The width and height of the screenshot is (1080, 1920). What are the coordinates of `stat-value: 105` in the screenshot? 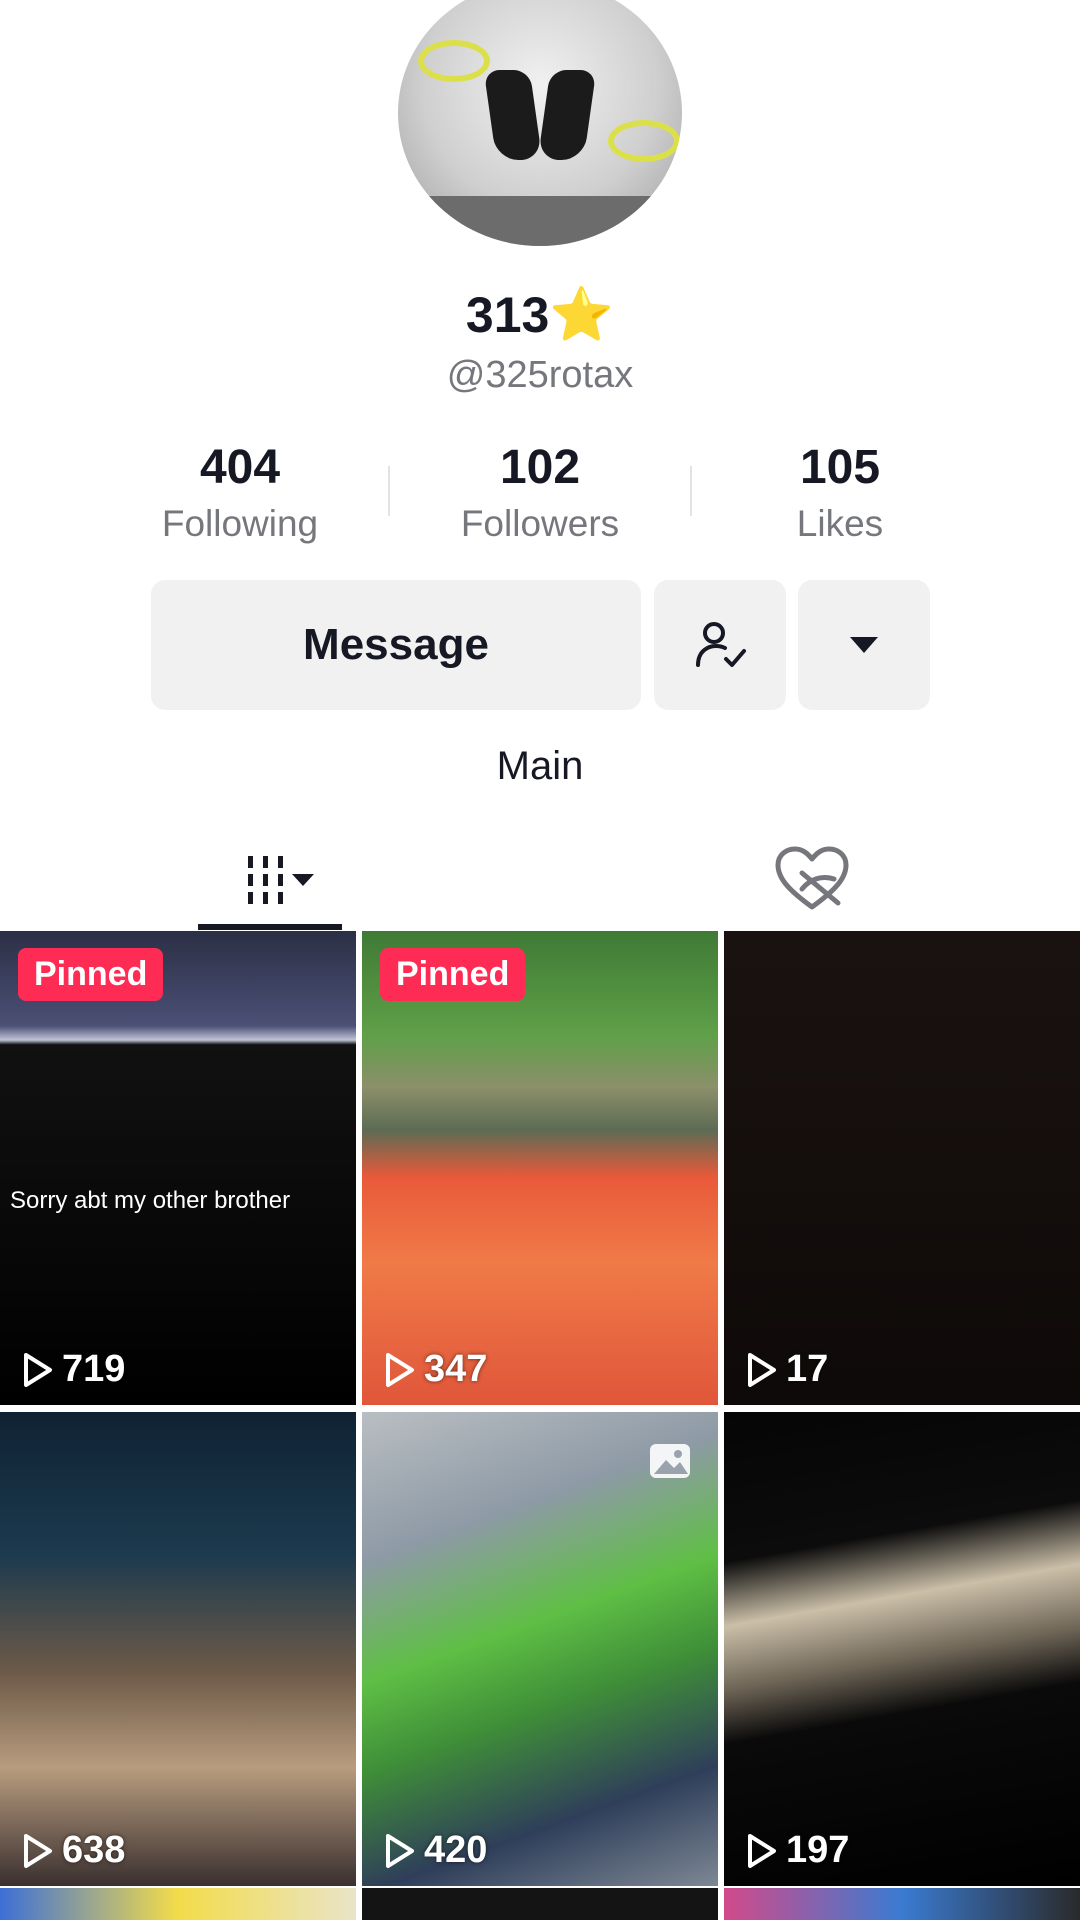 It's located at (840, 467).